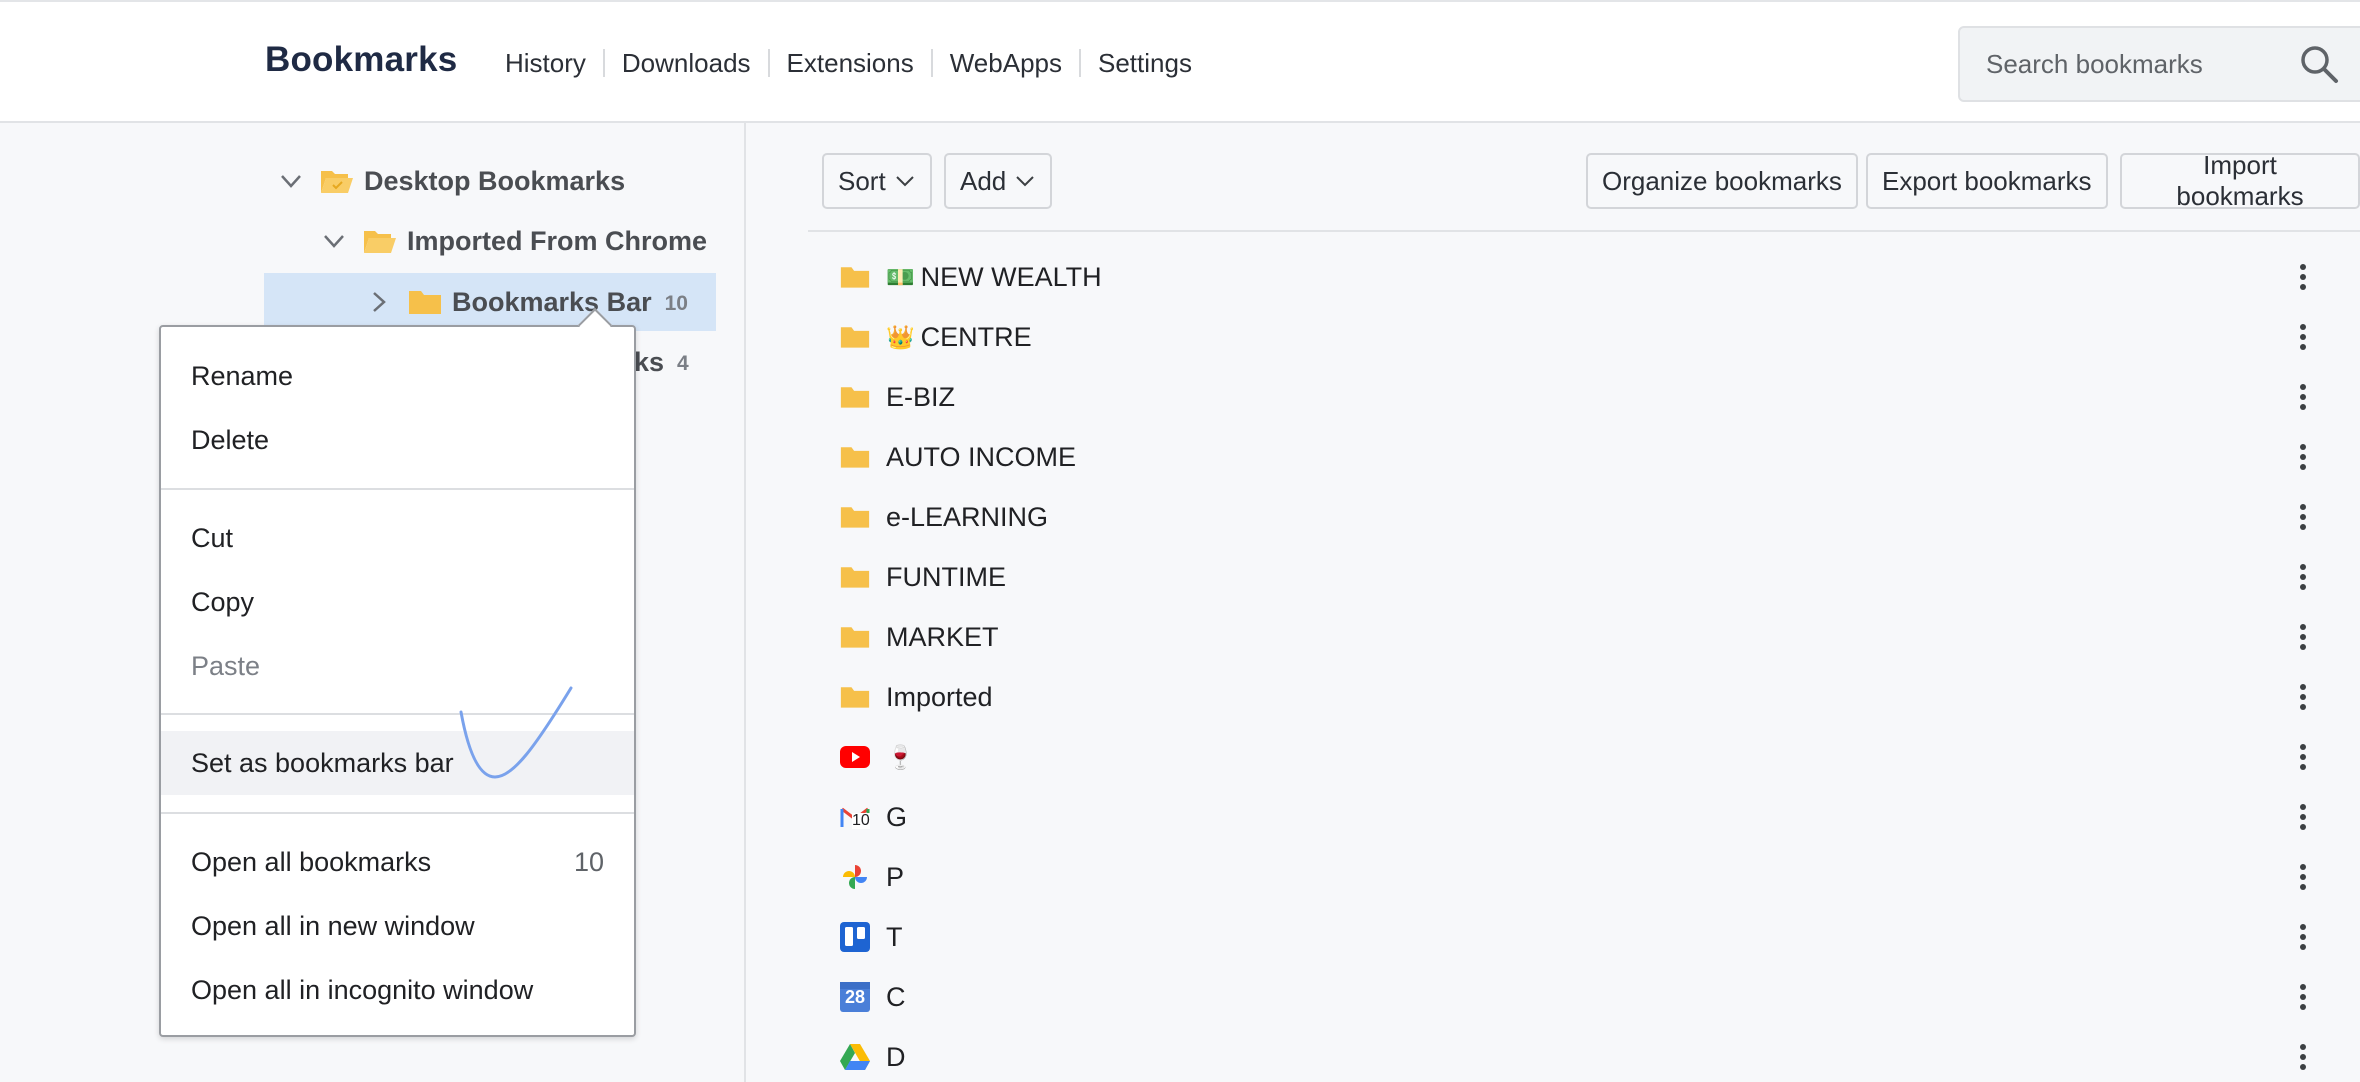  I want to click on tree-node-desktop-bookmarks: Desktop Bookmarks, so click(450, 181).